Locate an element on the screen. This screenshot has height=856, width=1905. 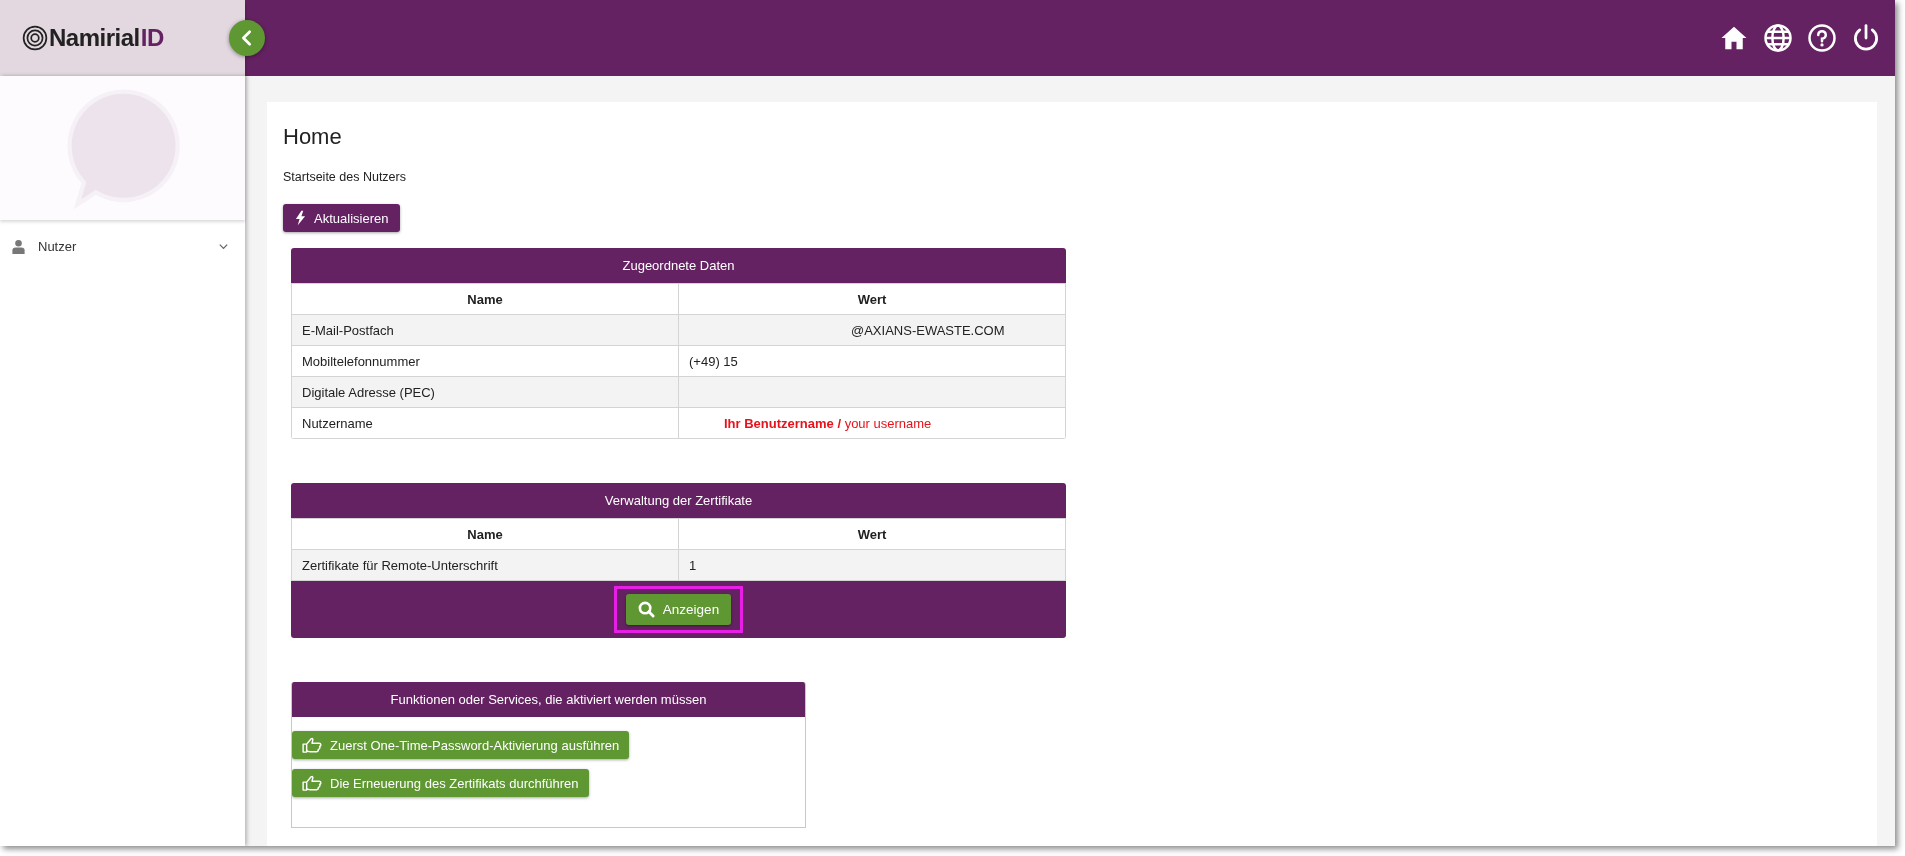
globe-icon is located at coordinates (1778, 38).